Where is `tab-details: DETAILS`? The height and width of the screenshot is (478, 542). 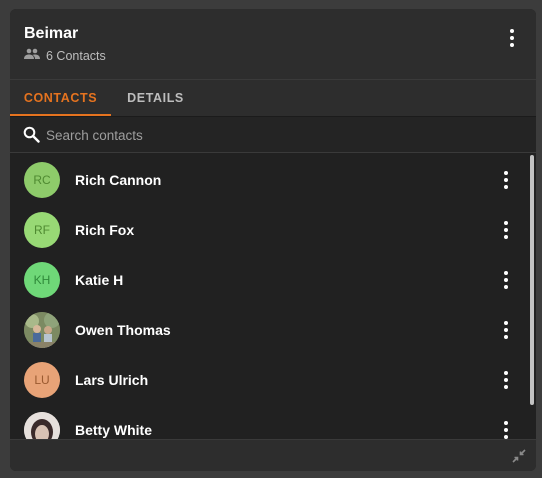 tab-details: DETAILS is located at coordinates (155, 97).